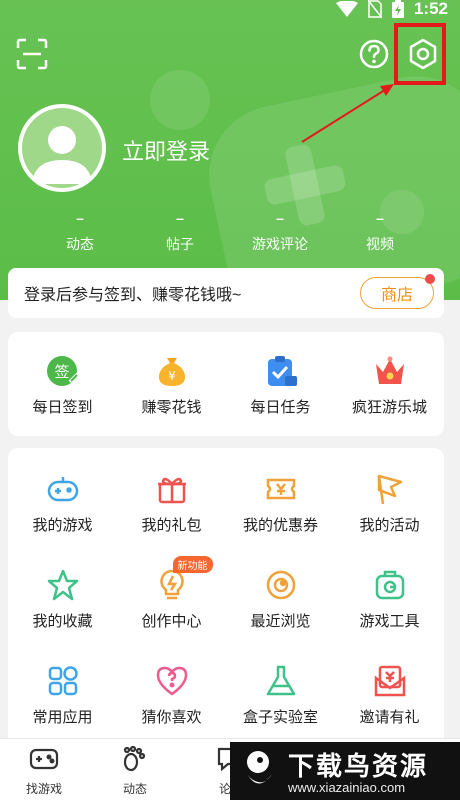 Image resolution: width=460 pixels, height=800 pixels. Describe the element at coordinates (172, 681) in the screenshot. I see `heart-question-icon` at that location.